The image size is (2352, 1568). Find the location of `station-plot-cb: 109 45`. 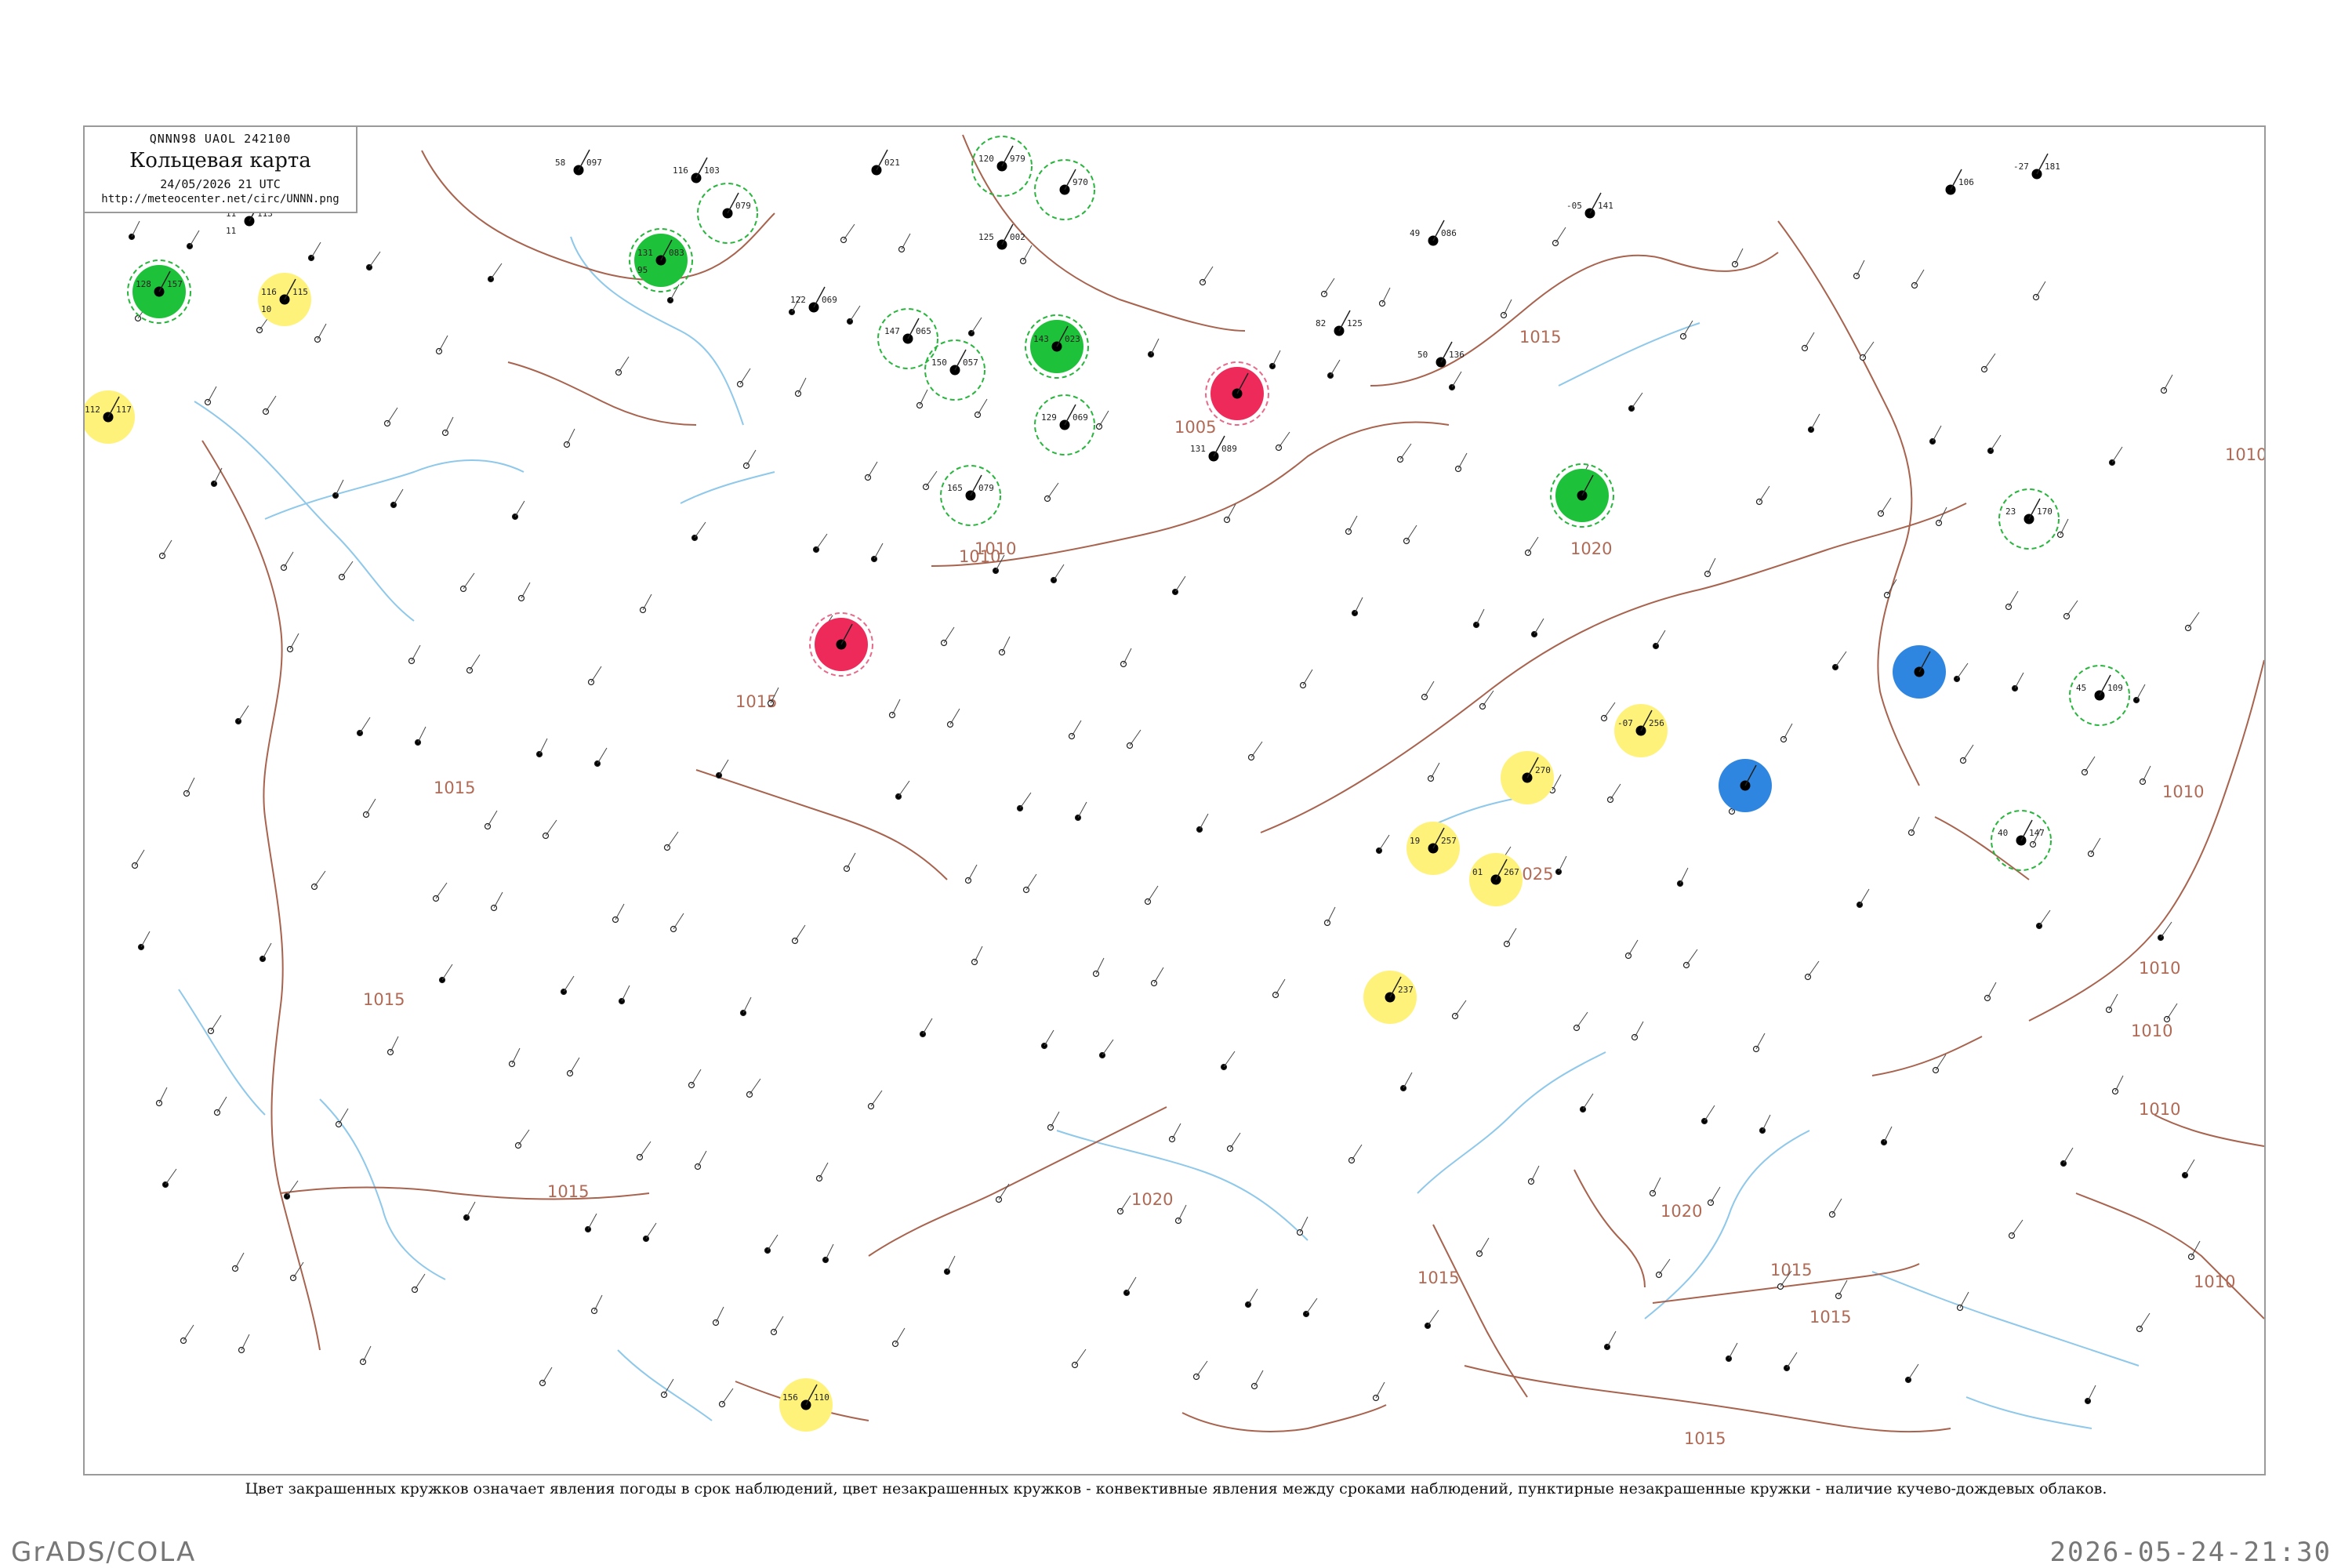

station-plot-cb: 109 45 is located at coordinates (2099, 695).